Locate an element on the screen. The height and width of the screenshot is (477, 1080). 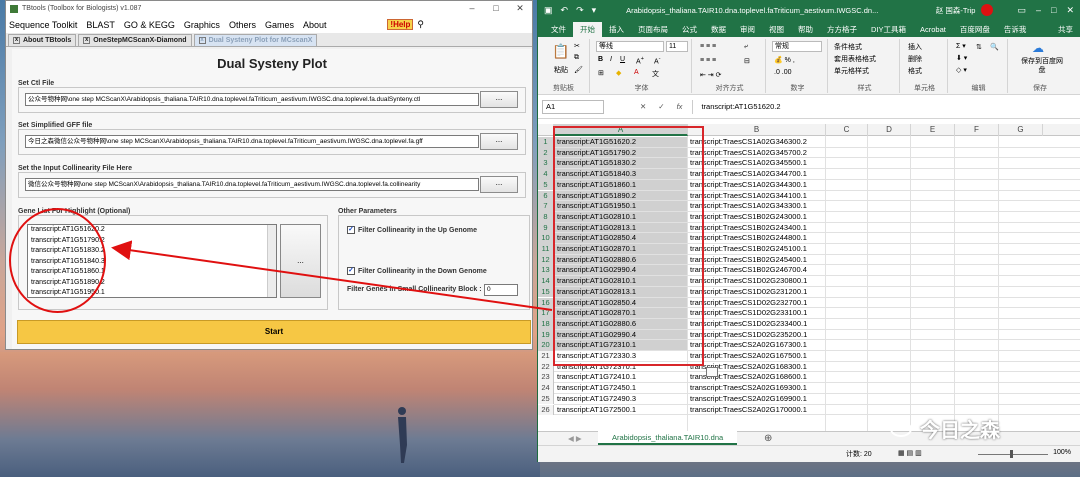
annotation-arrow is located at coordinates (332, 275).